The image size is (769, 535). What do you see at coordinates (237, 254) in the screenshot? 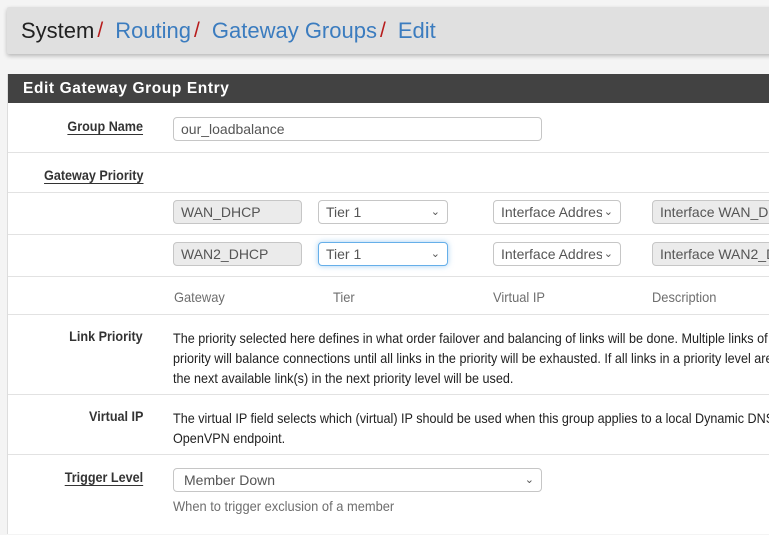
I see `gateway-name-field: WAN2_DHCP` at bounding box center [237, 254].